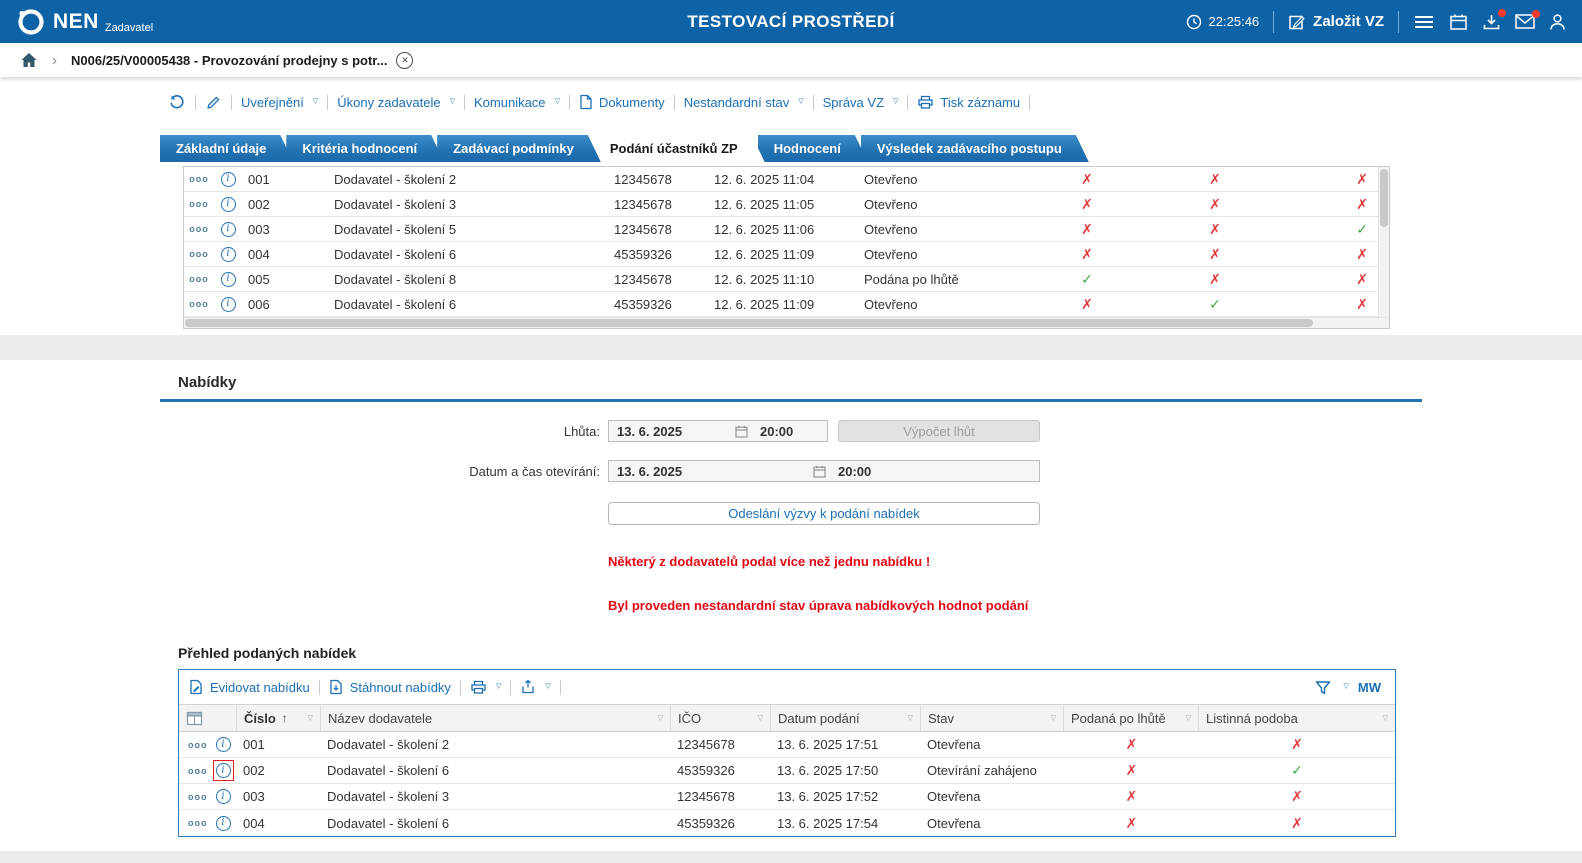 The width and height of the screenshot is (1582, 863). Describe the element at coordinates (535, 687) in the screenshot. I see `export-button: ▽` at that location.